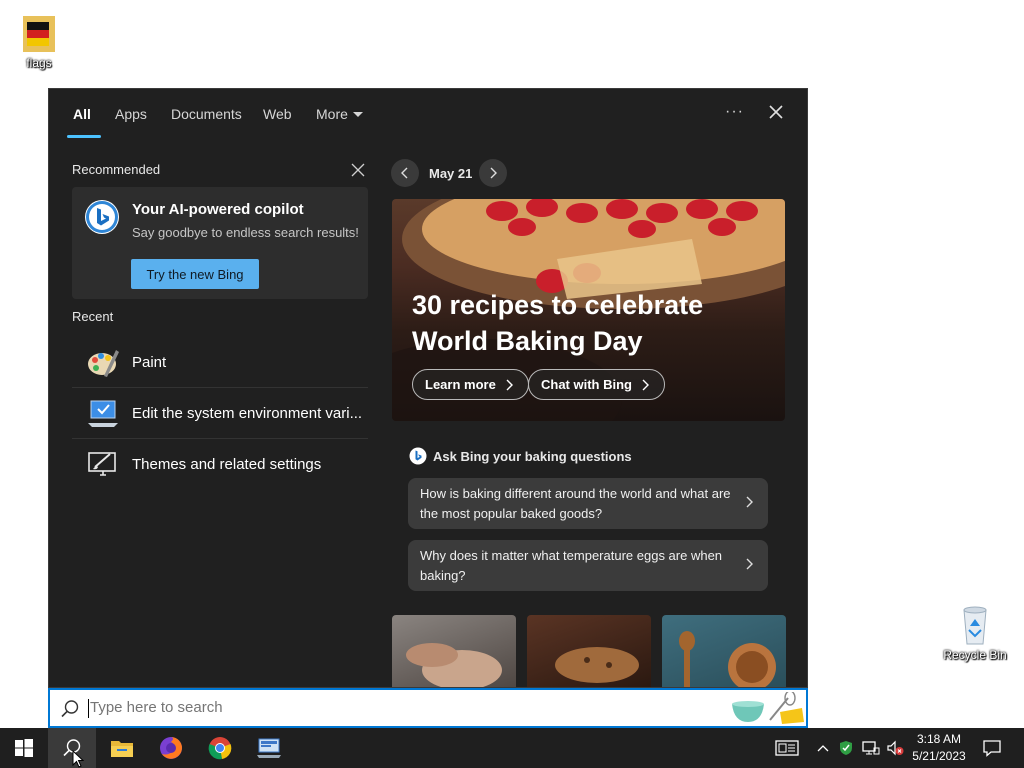  I want to click on copilot-title: Your AI-powered copilot, so click(218, 209).